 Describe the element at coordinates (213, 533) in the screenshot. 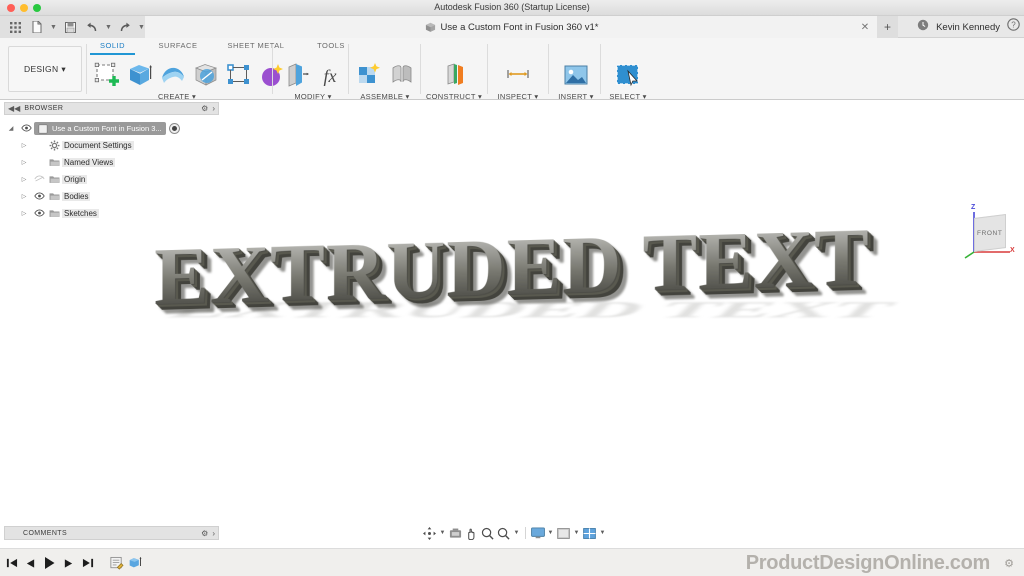

I see `comments-expand-icon: ›` at that location.